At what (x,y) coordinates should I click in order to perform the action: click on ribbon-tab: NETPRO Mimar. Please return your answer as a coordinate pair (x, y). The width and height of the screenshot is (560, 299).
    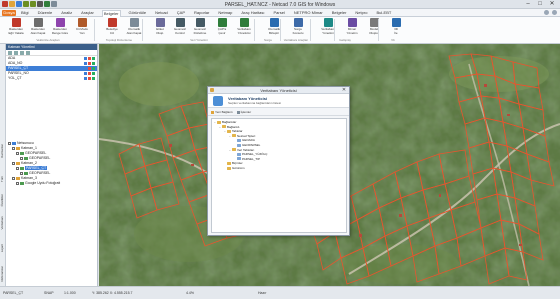
    Looking at the image, I should click on (308, 13).